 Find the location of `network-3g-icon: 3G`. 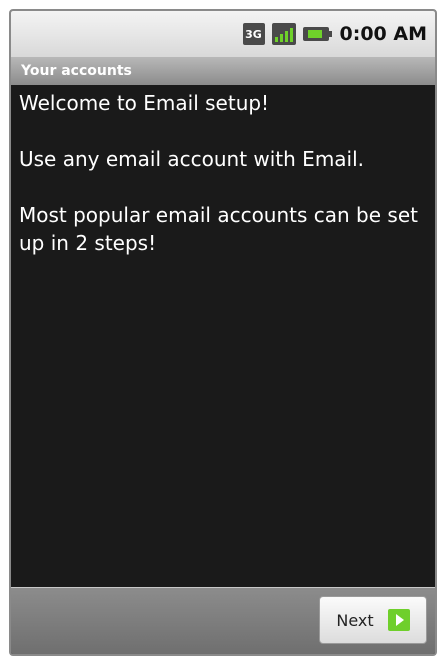

network-3g-icon: 3G is located at coordinates (253, 34).